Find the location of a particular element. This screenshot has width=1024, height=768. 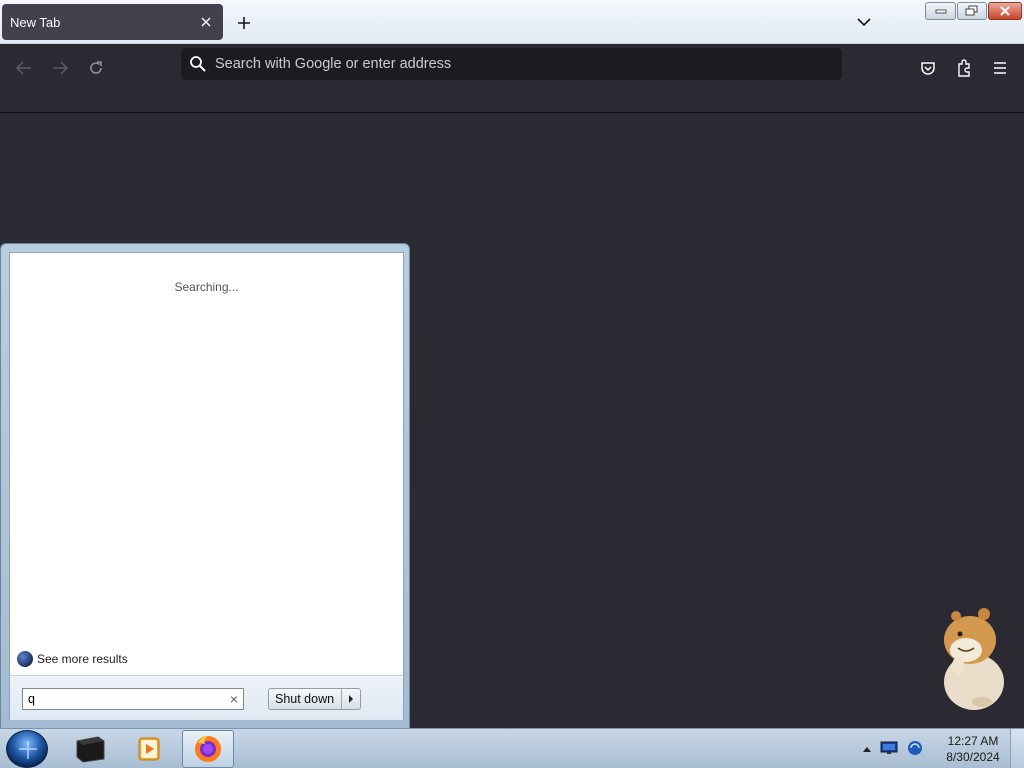

shutdown-options-arrow-icon is located at coordinates (351, 699).